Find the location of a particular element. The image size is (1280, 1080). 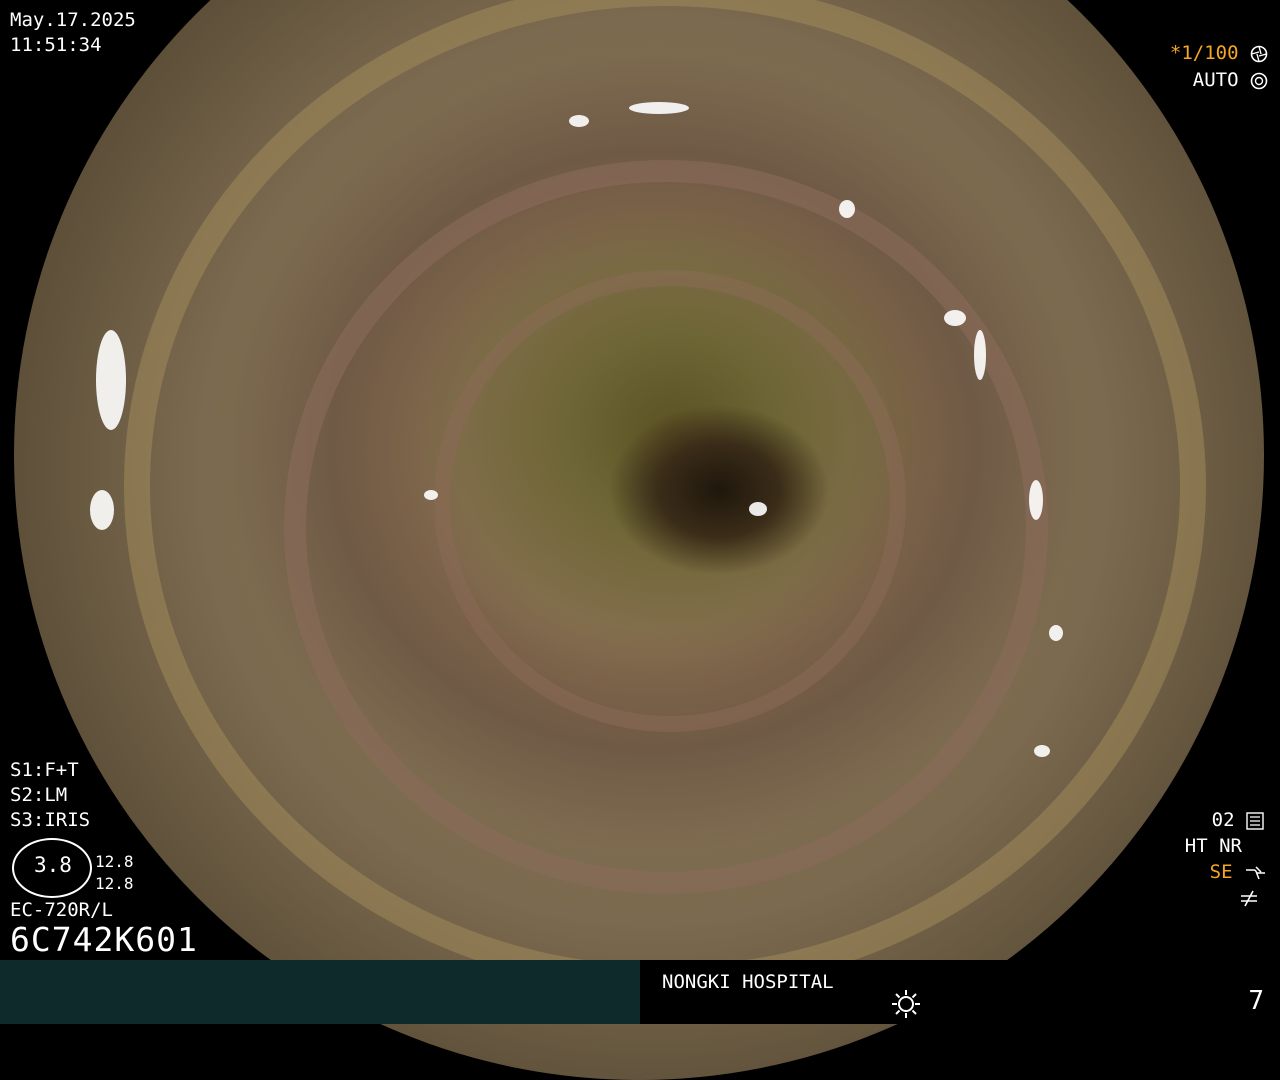

settings-sliders-icon is located at coordinates (1255, 820).